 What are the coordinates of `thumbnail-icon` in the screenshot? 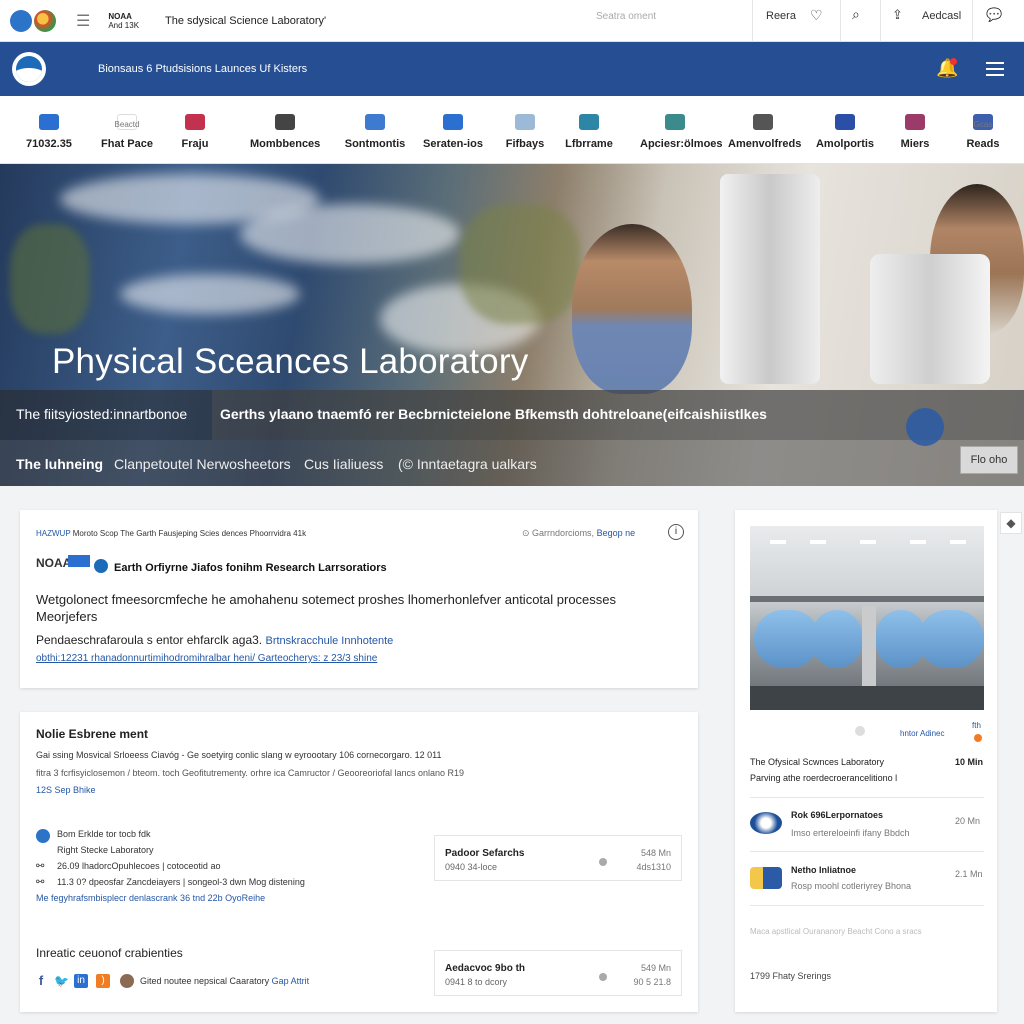 It's located at (766, 823).